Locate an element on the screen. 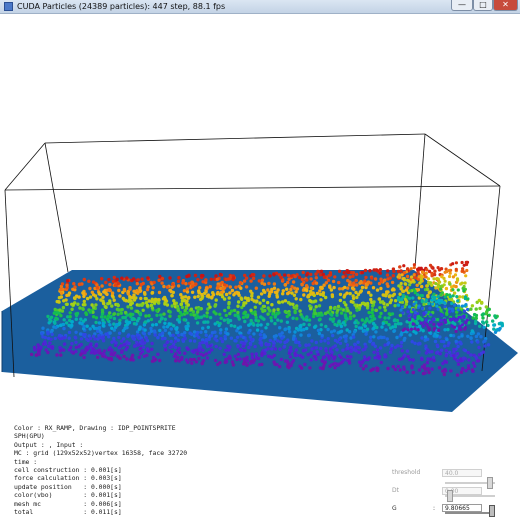  g-slider-thumb is located at coordinates (492, 511).